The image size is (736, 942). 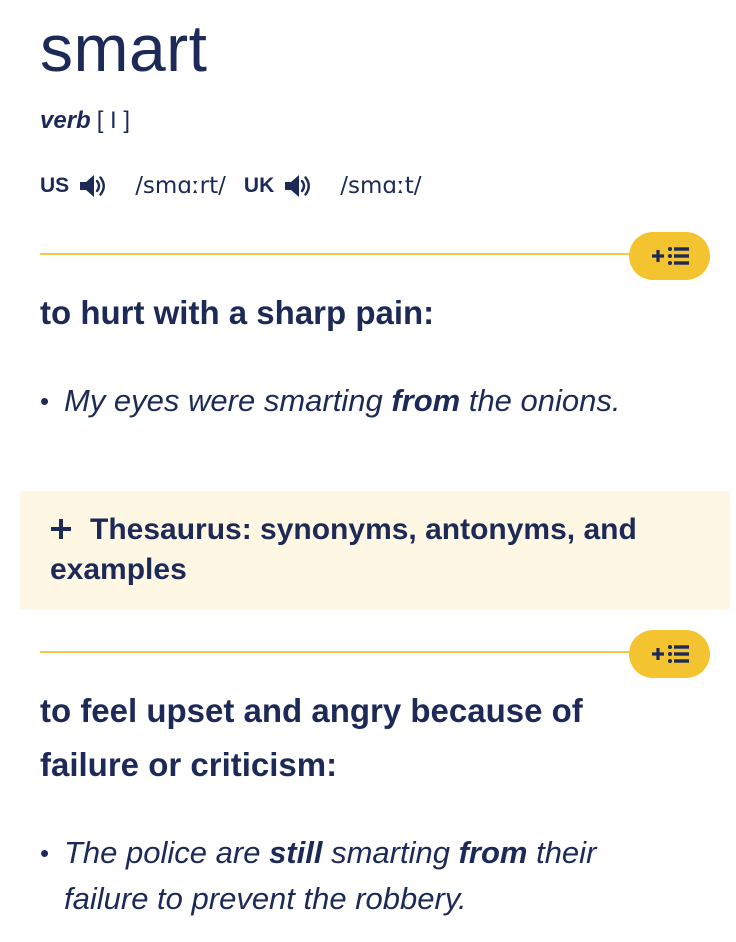 I want to click on grammar-code: [ I ], so click(x=113, y=120).